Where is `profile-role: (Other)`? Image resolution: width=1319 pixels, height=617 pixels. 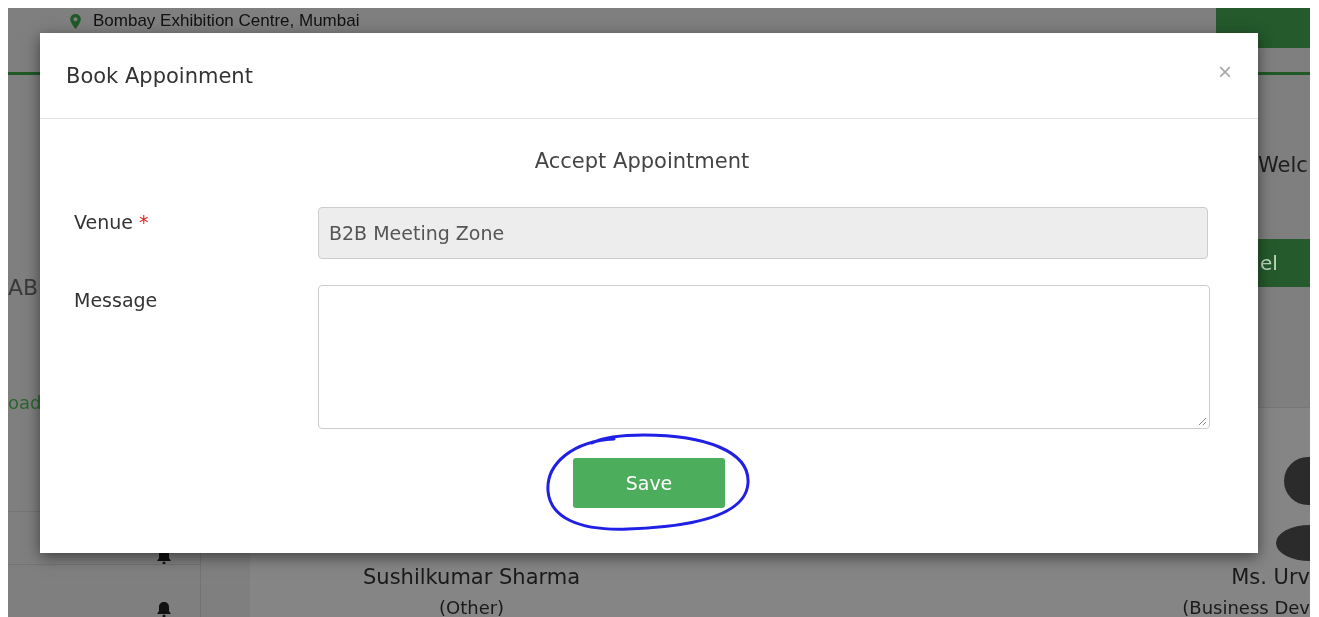
profile-role: (Other) is located at coordinates (472, 607).